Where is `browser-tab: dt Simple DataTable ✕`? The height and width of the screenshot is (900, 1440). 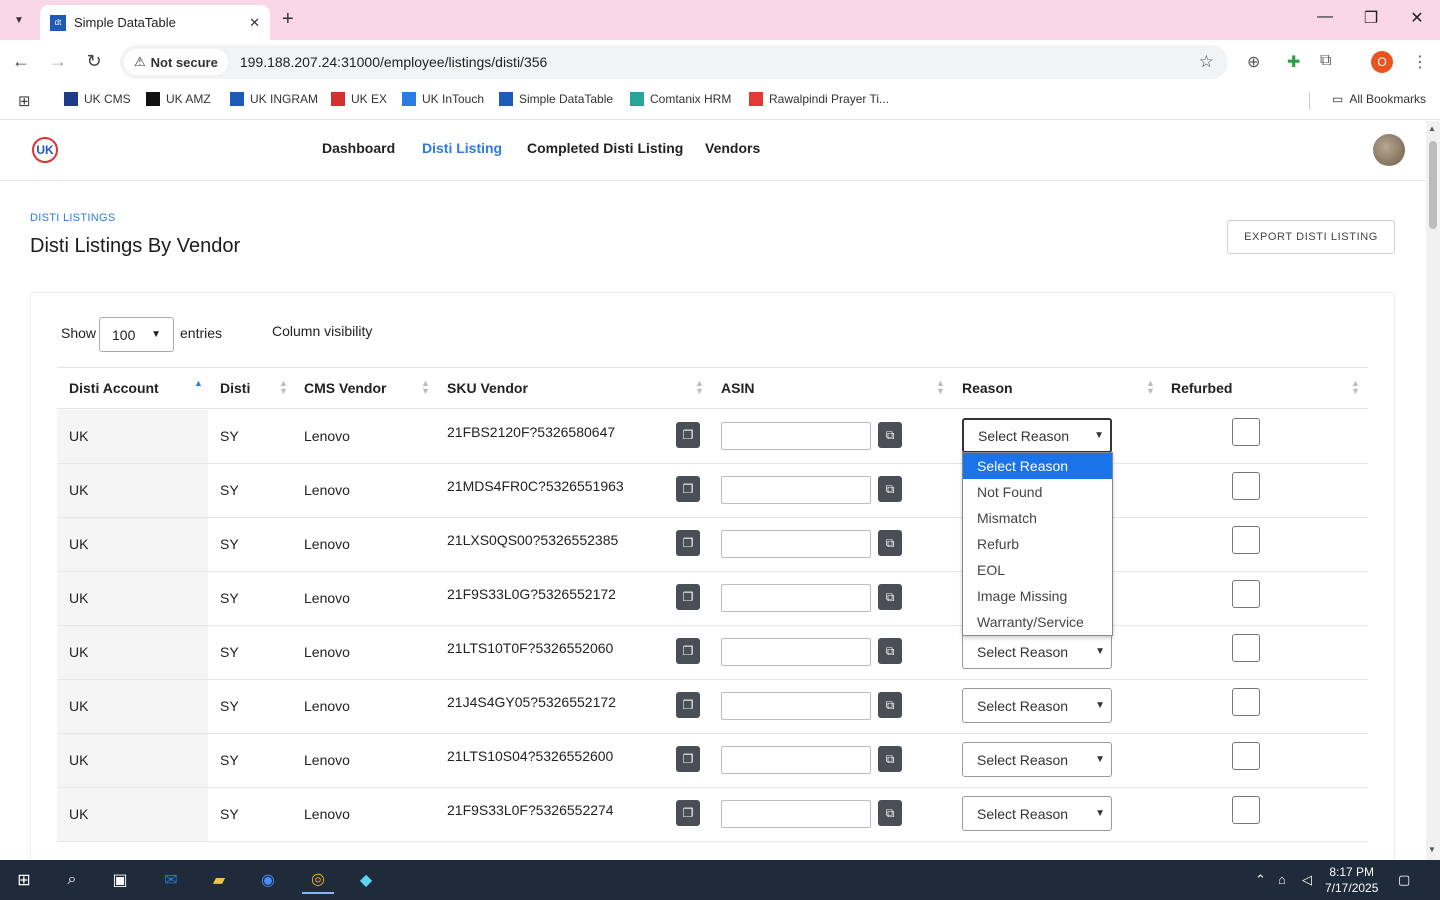
browser-tab: dt Simple DataTable ✕ is located at coordinates (155, 22).